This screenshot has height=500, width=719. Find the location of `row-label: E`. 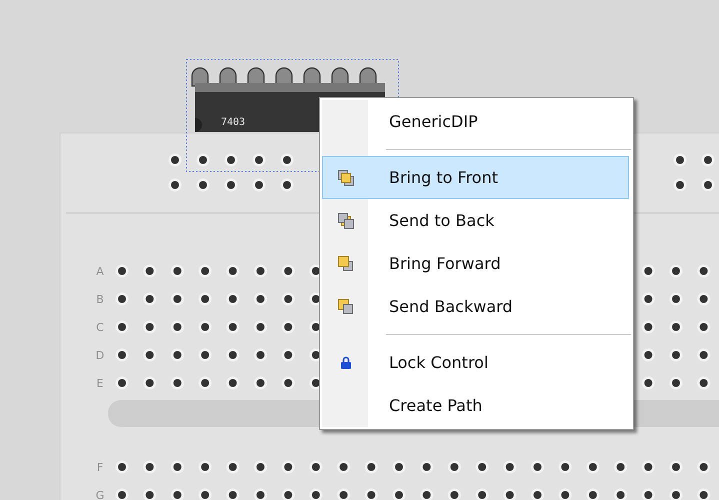

row-label: E is located at coordinates (100, 383).